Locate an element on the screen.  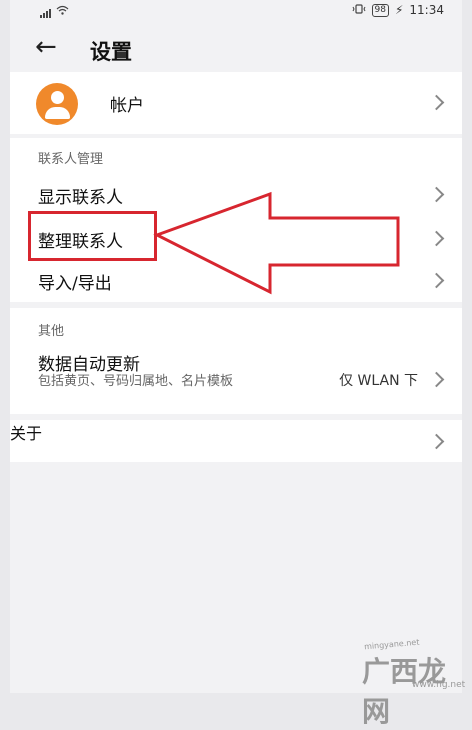
display-contacts-label: 显示联系人 is located at coordinates (80, 198).